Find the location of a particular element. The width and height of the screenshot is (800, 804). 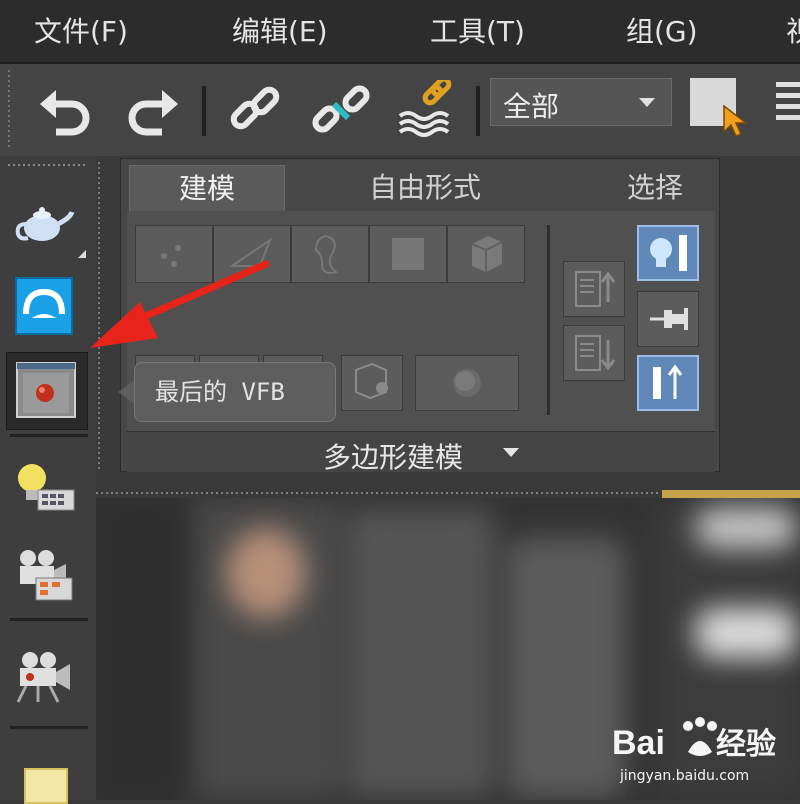

group-label: 多边形建模 is located at coordinates (393, 457).